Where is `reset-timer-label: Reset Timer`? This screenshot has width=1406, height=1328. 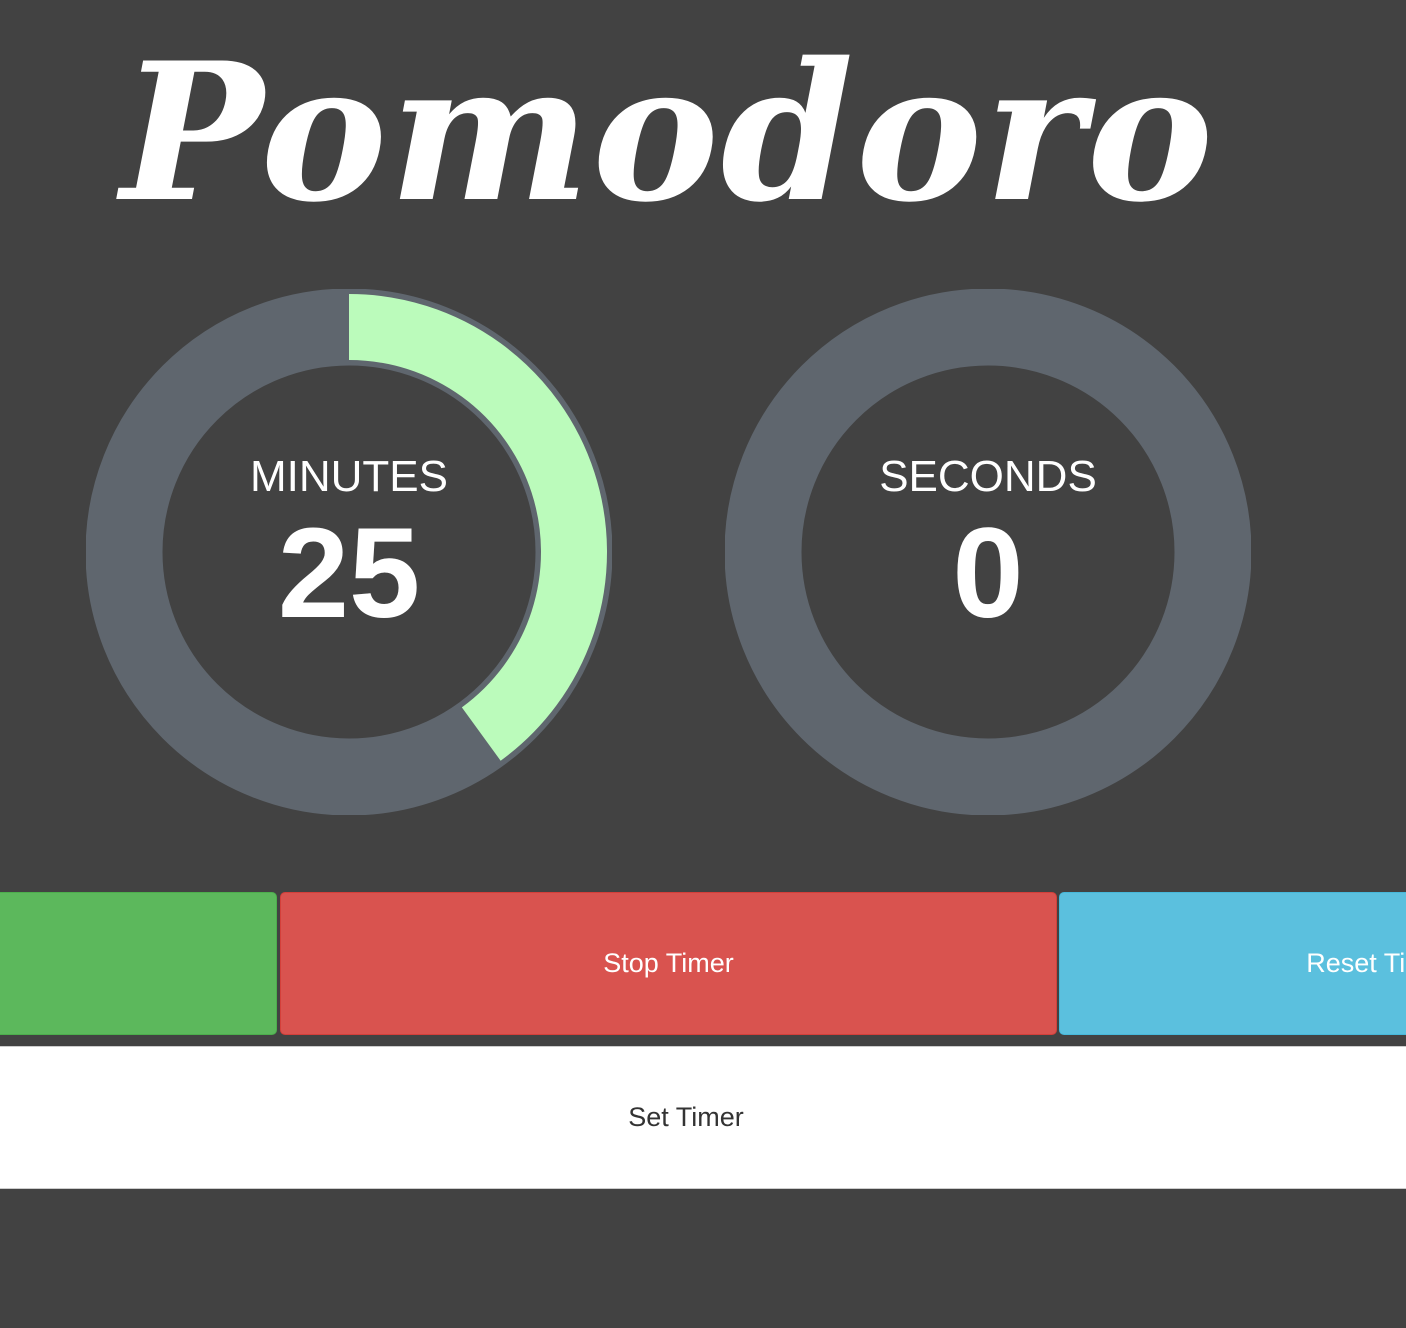
reset-timer-label: Reset Timer is located at coordinates (1356, 963).